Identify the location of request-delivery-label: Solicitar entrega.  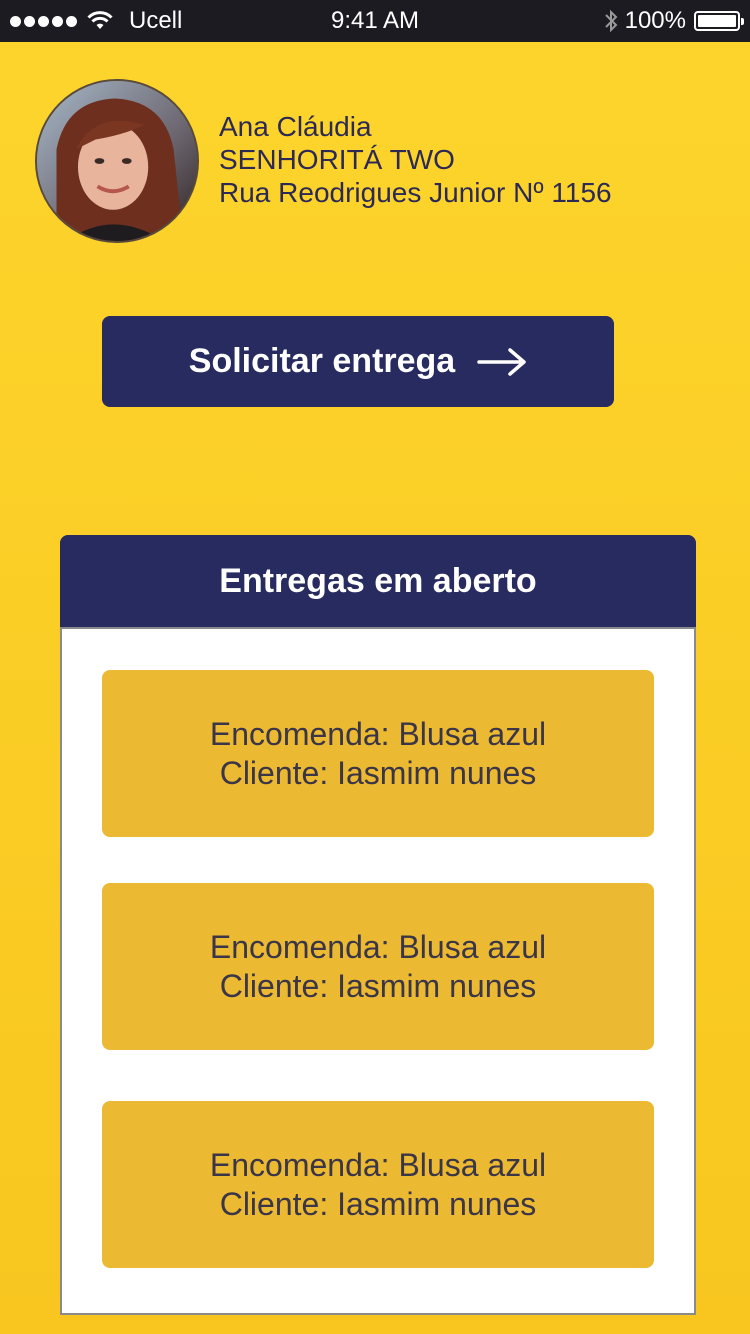
(322, 361).